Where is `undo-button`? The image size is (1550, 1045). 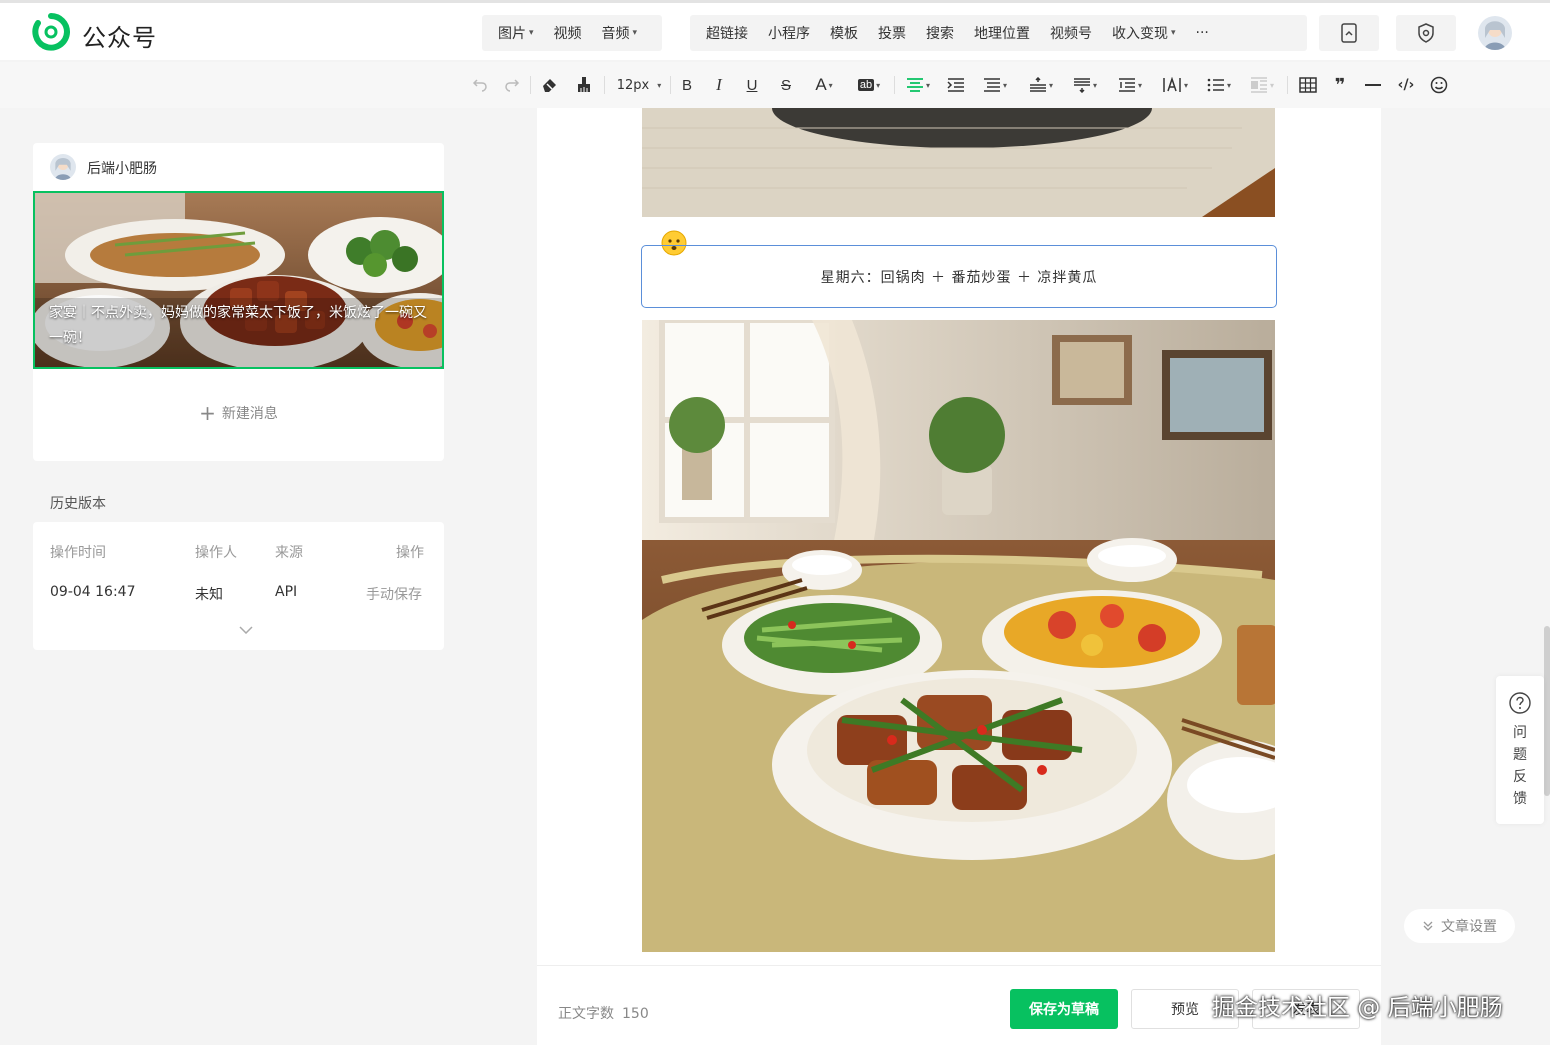
undo-button is located at coordinates (480, 85).